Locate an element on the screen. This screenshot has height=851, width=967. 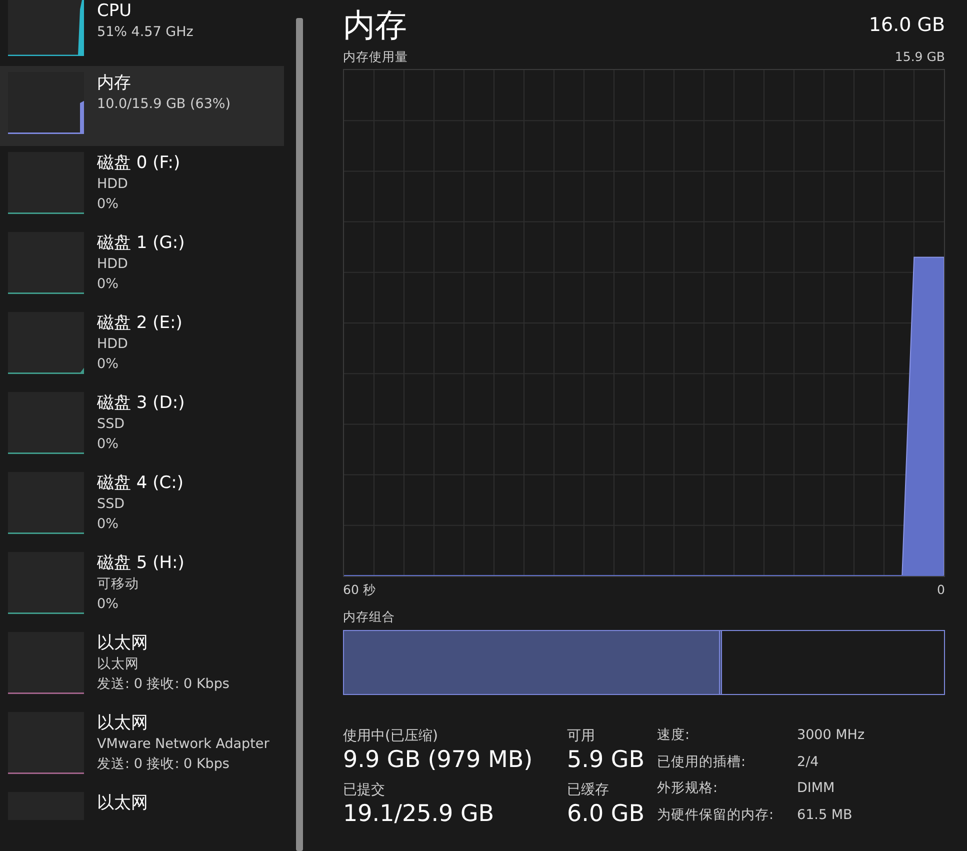
graph-label: 内存使用量 is located at coordinates (375, 57).